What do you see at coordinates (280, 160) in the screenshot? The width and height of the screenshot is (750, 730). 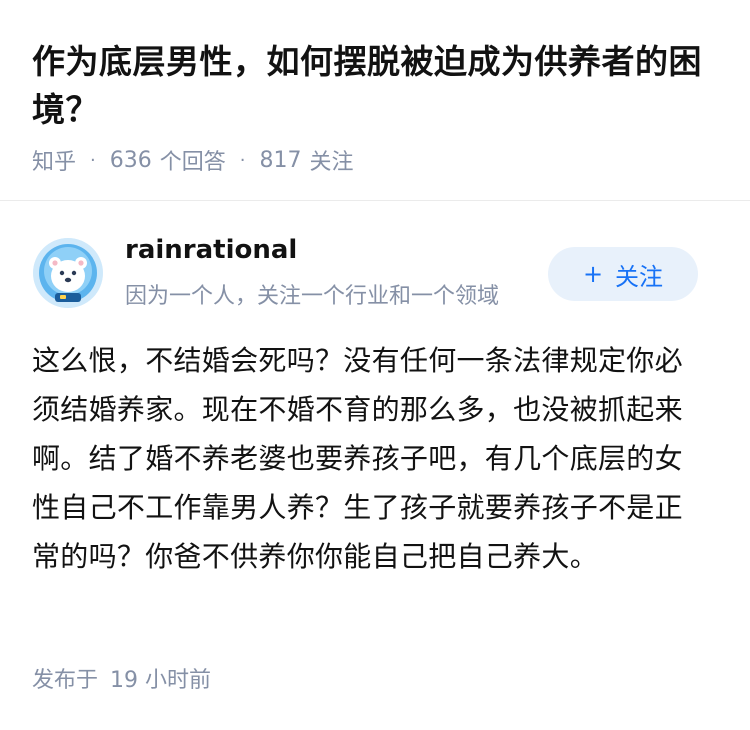 I see `follower-count: 817` at bounding box center [280, 160].